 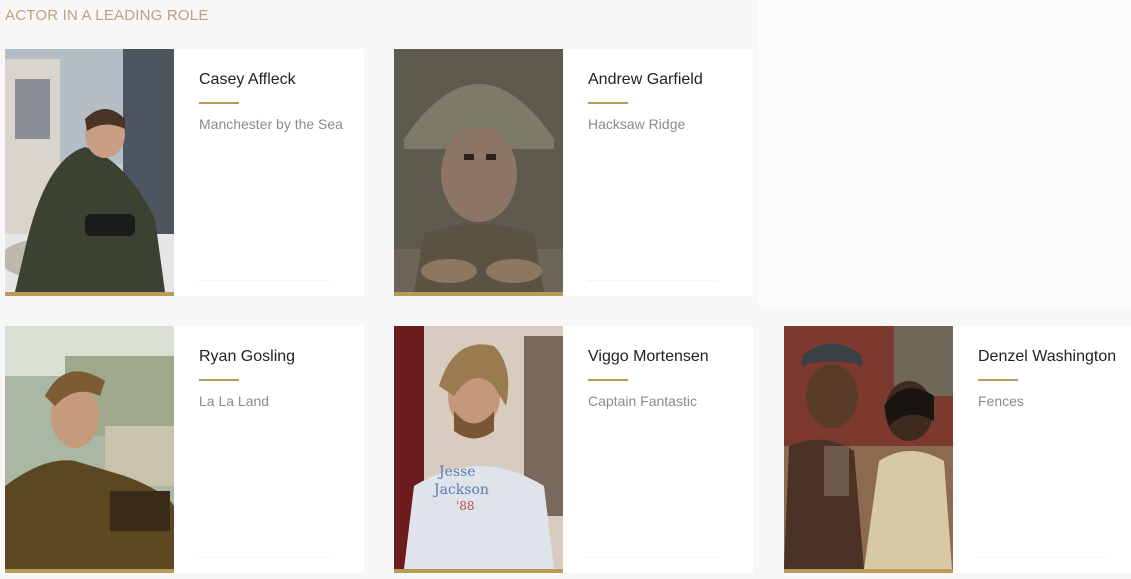 What do you see at coordinates (278, 80) in the screenshot?
I see `nominee-name: Casey Affleck` at bounding box center [278, 80].